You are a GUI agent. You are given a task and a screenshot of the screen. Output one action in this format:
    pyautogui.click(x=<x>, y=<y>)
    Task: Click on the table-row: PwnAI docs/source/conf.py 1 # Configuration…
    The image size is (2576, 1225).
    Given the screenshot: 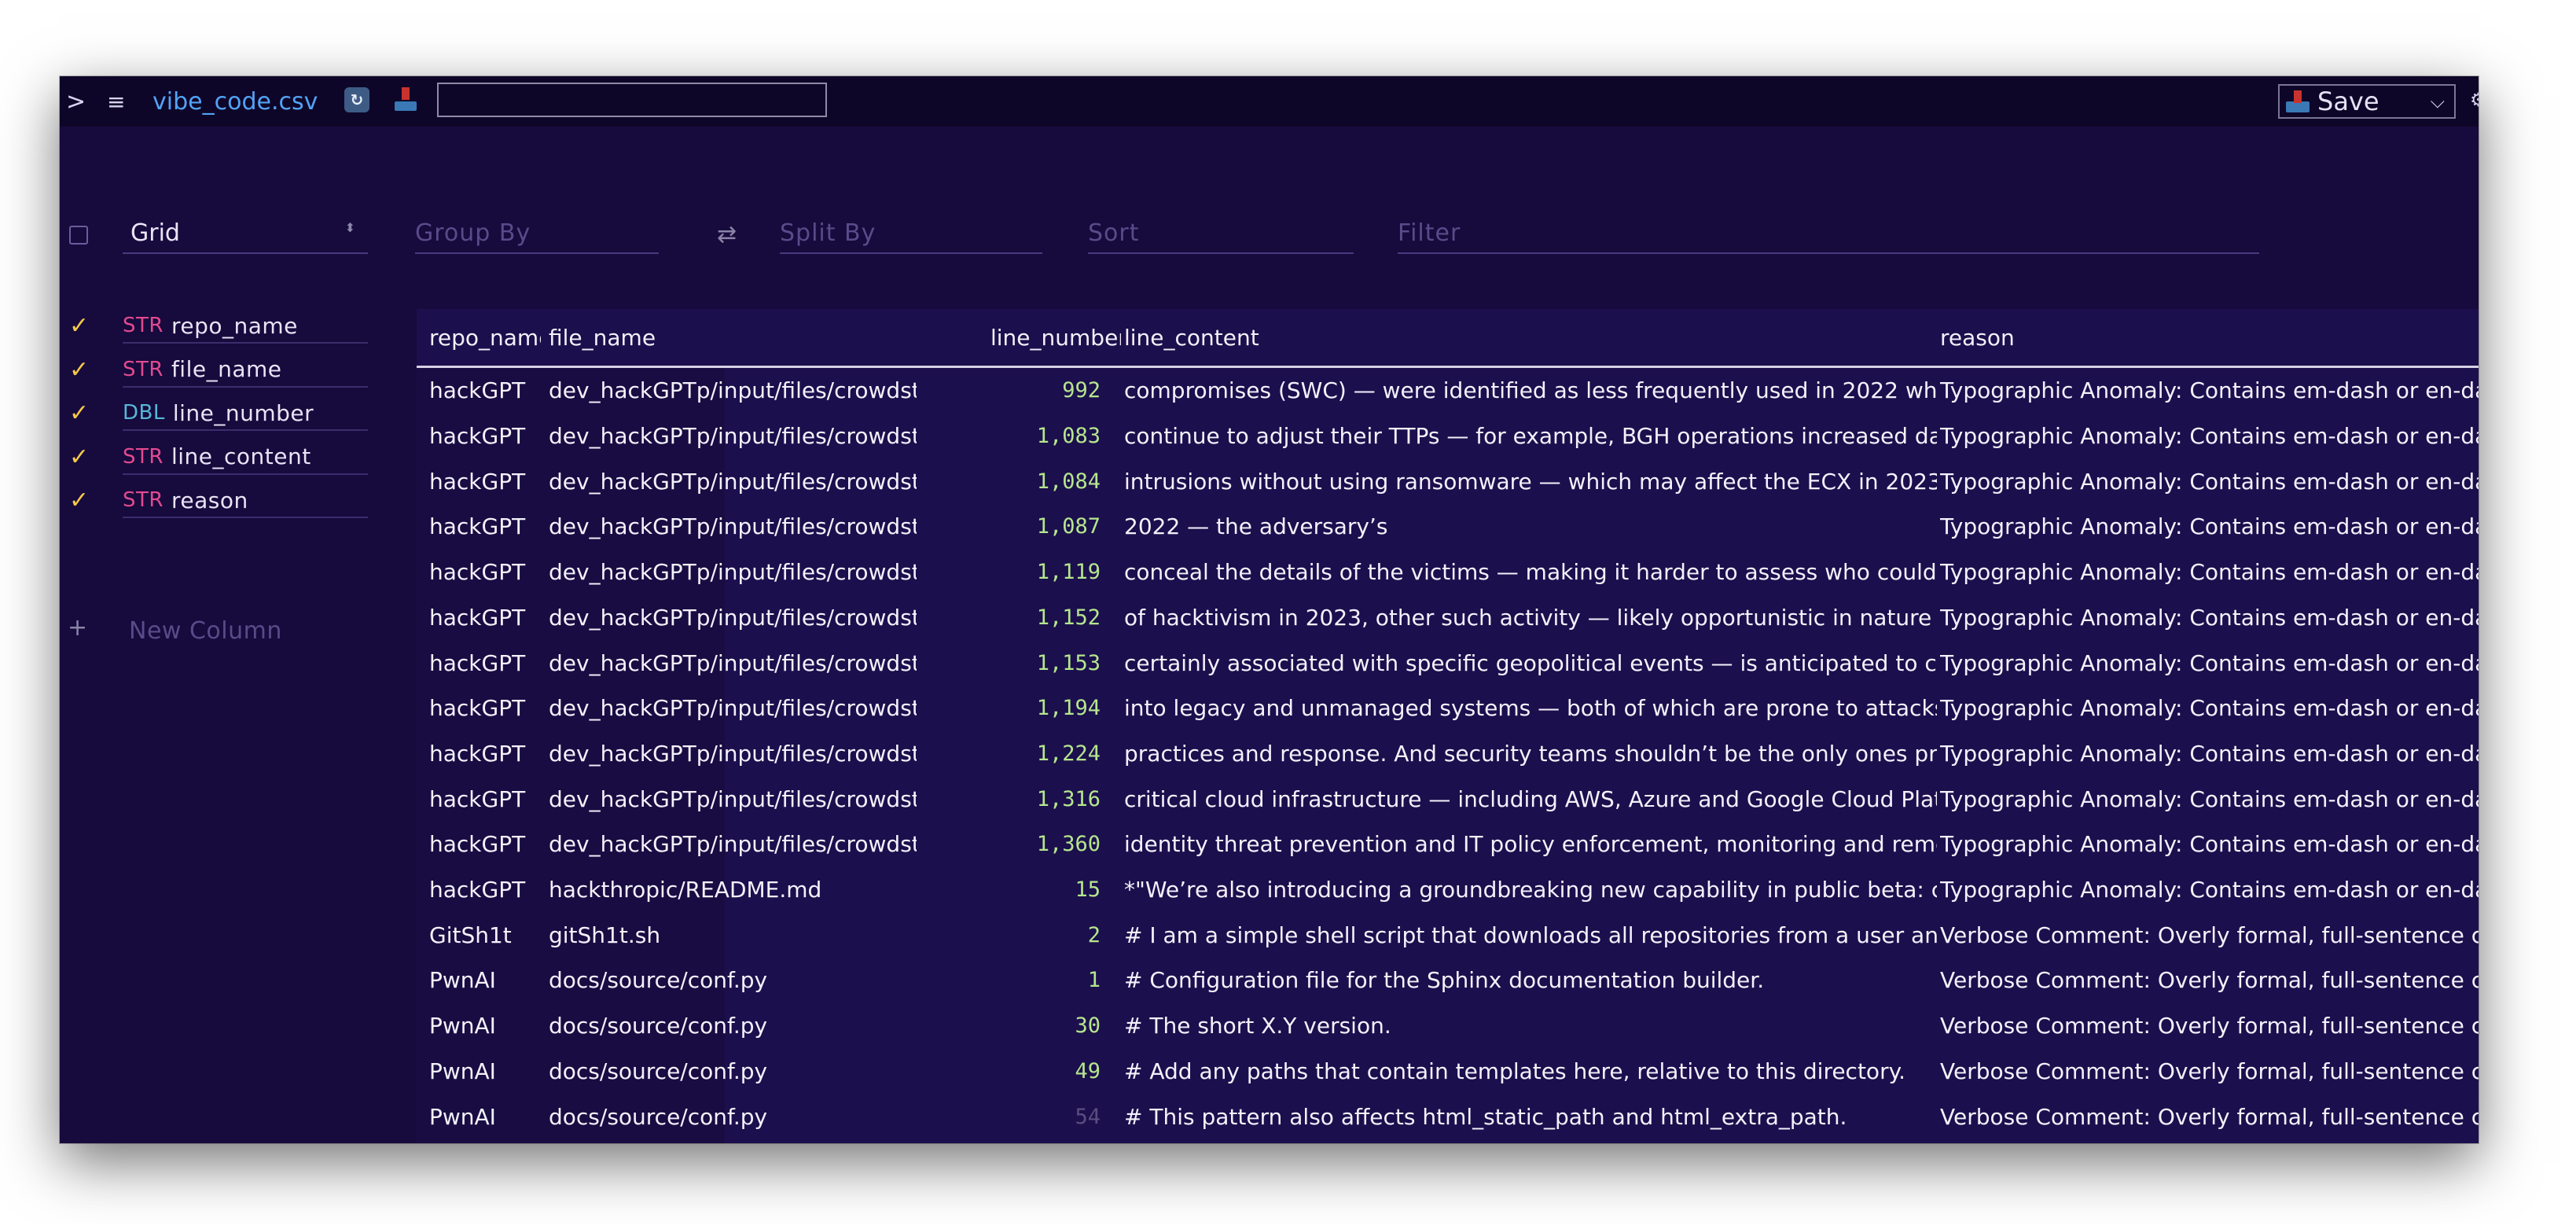 What is the action you would take?
    pyautogui.click(x=1448, y=980)
    